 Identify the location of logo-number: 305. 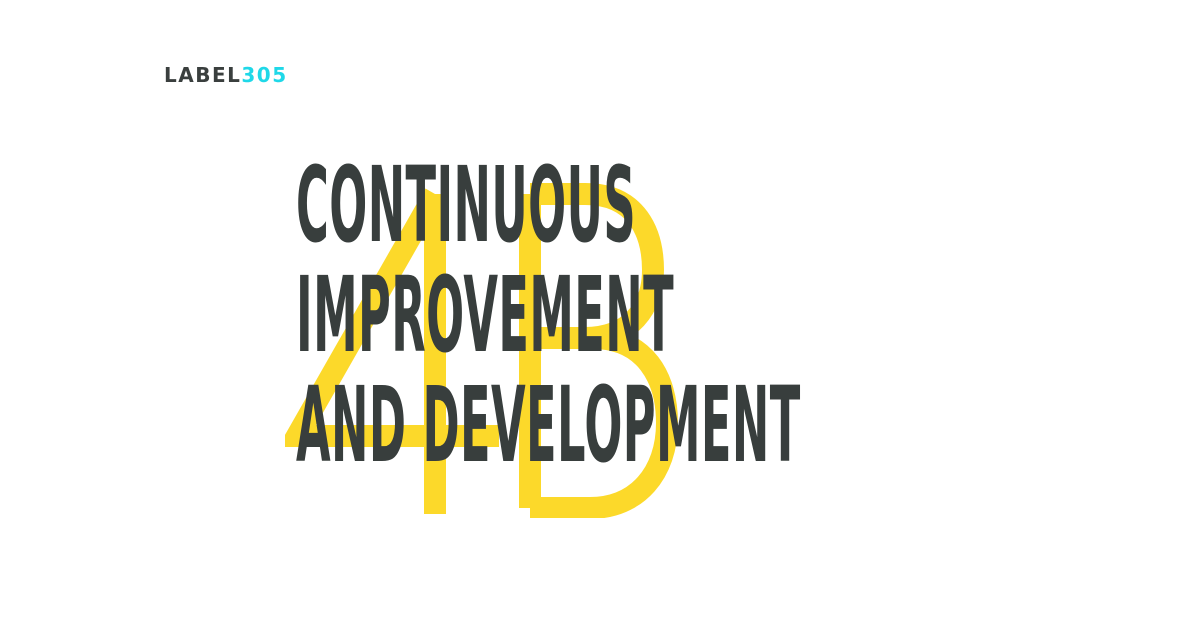
(264, 75).